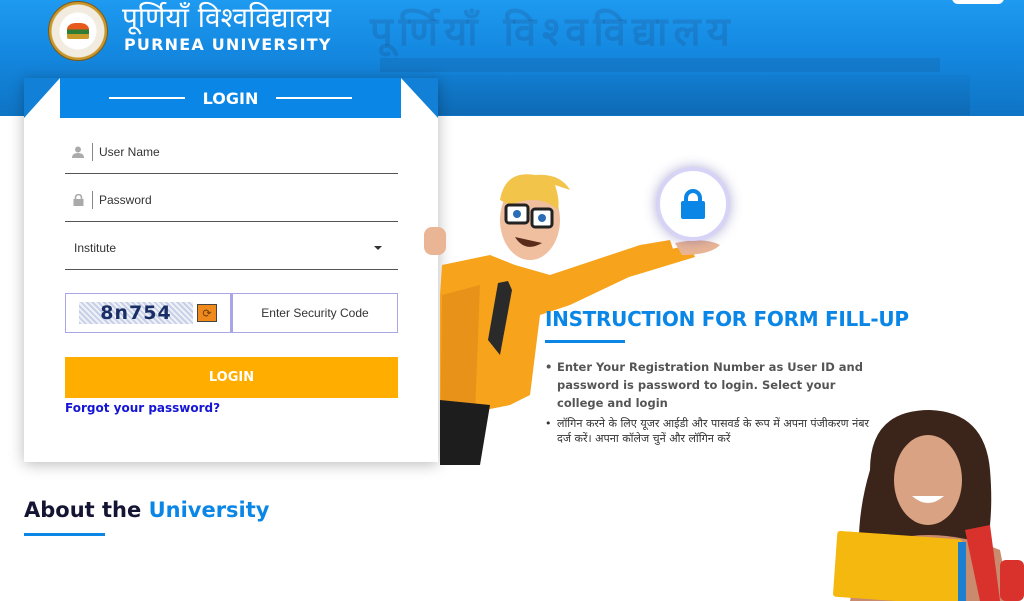  What do you see at coordinates (209, 510) in the screenshot?
I see `about-heading-accent: University` at bounding box center [209, 510].